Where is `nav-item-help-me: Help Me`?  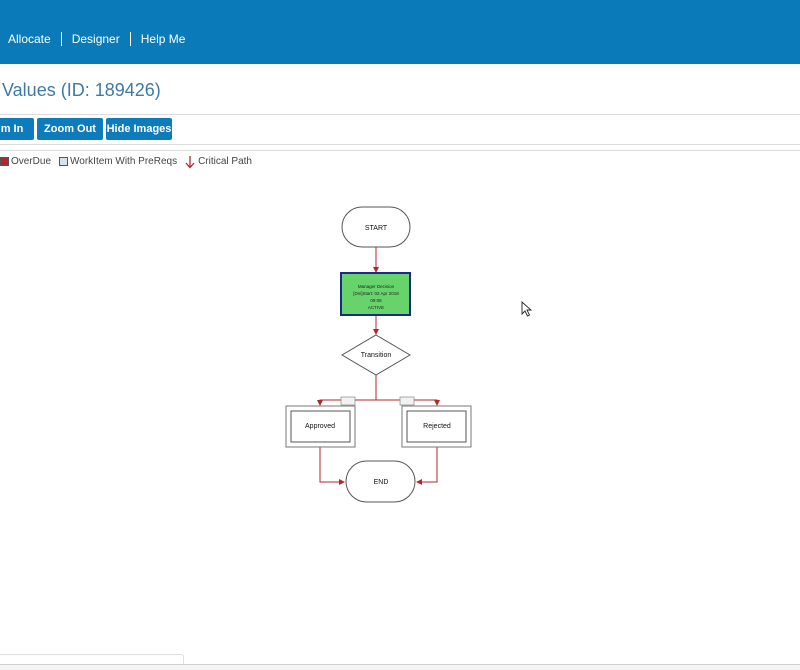 nav-item-help-me: Help Me is located at coordinates (163, 39).